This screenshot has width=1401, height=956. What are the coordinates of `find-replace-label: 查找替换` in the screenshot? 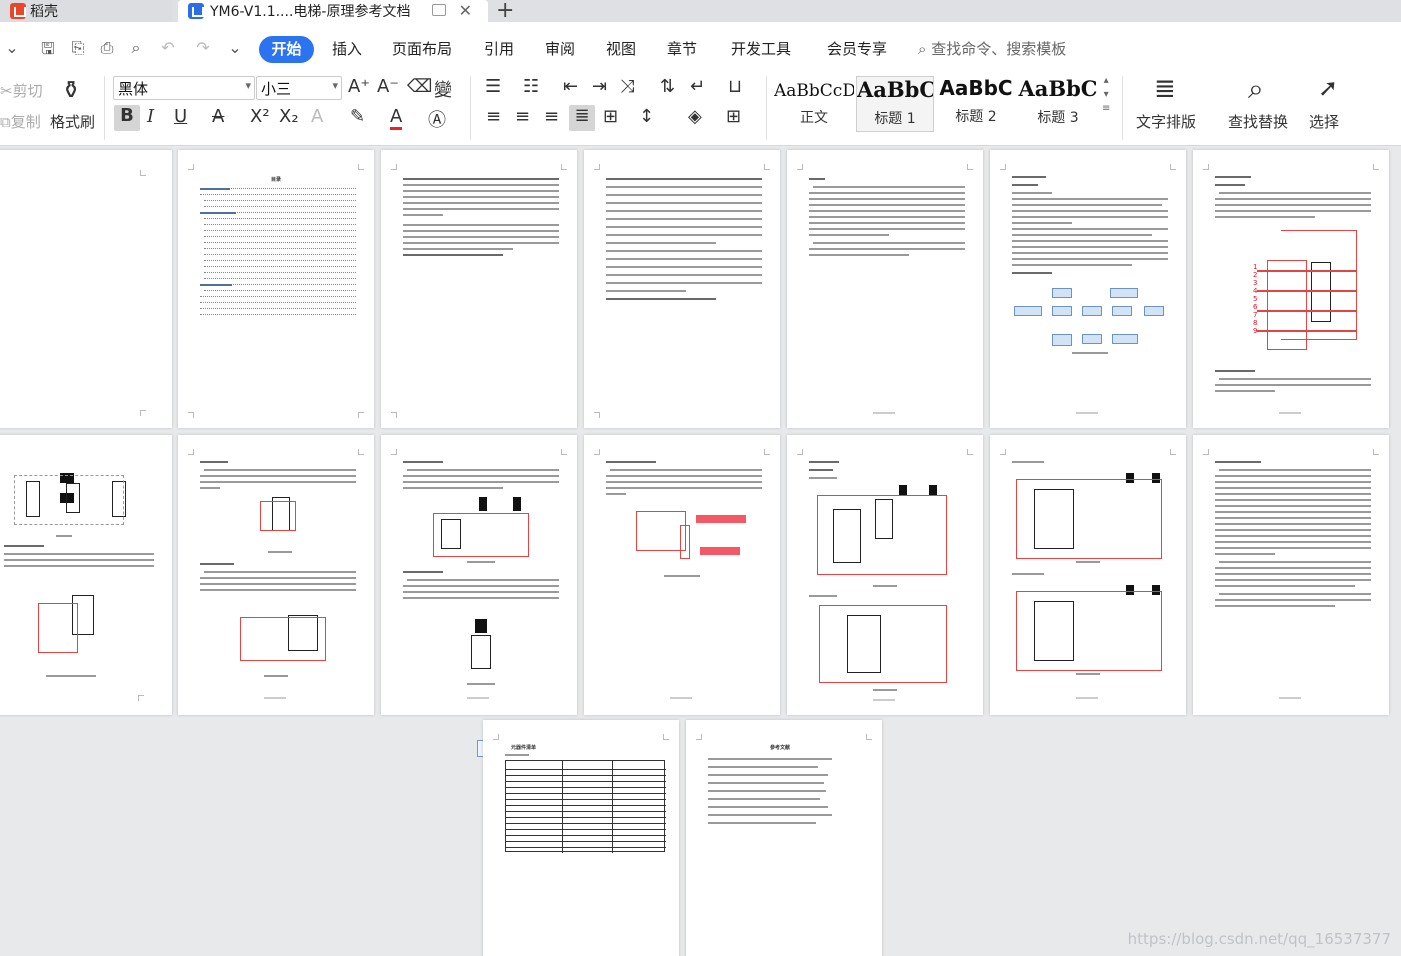 It's located at (1258, 121).